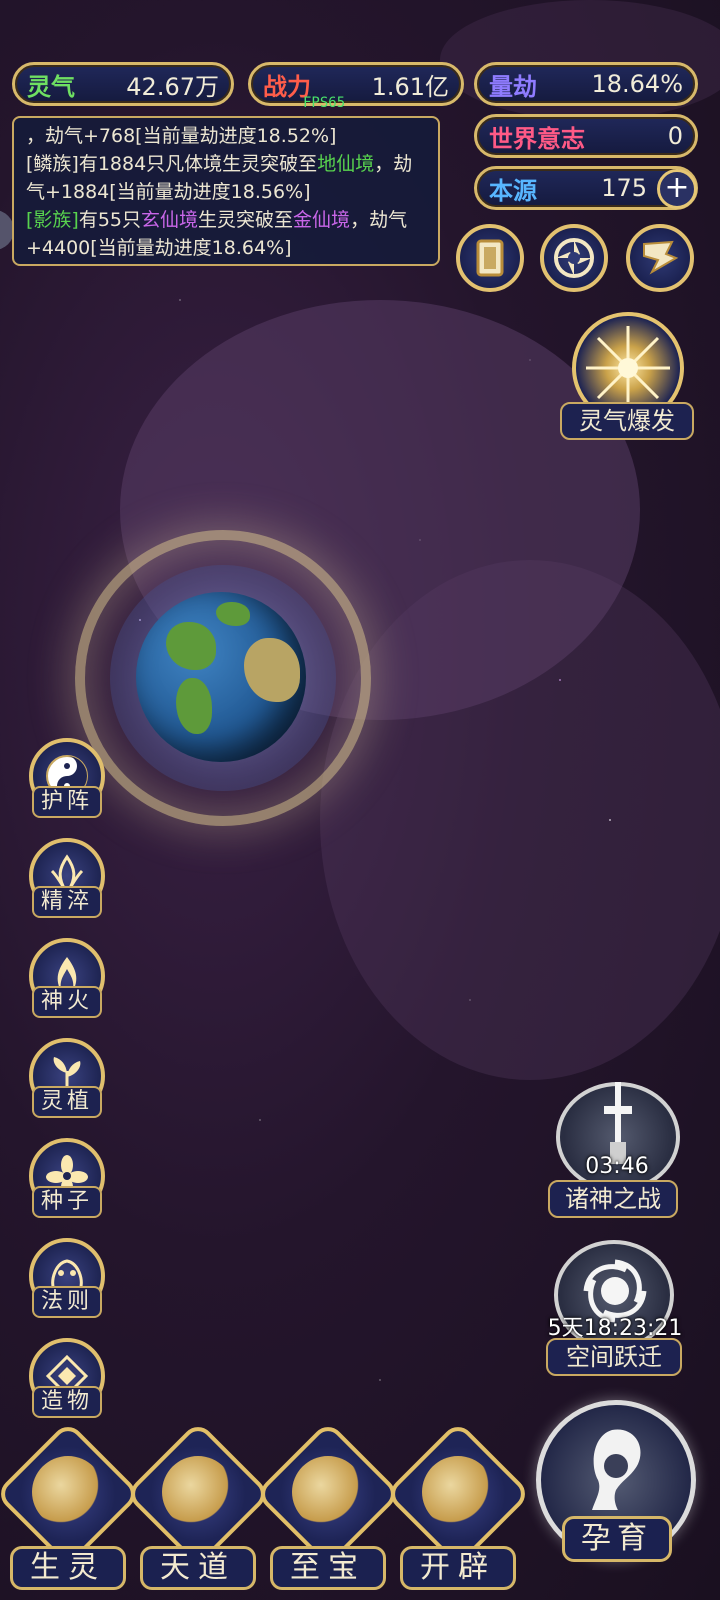 The height and width of the screenshot is (1600, 720). I want to click on burst-icon, so click(628, 368).